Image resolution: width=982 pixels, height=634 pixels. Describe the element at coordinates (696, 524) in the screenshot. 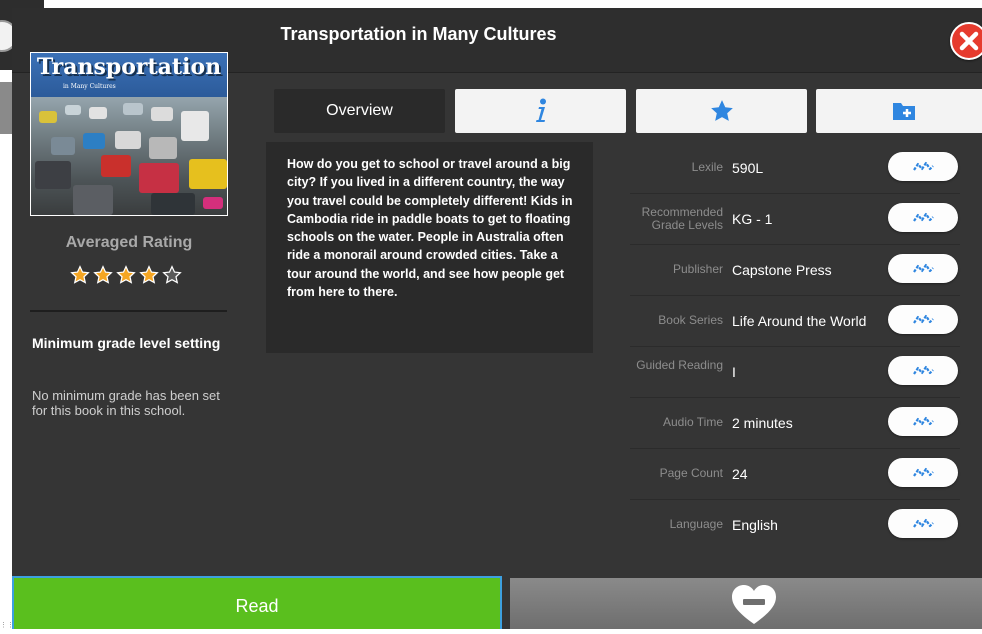

I see `detail-label: Language` at that location.